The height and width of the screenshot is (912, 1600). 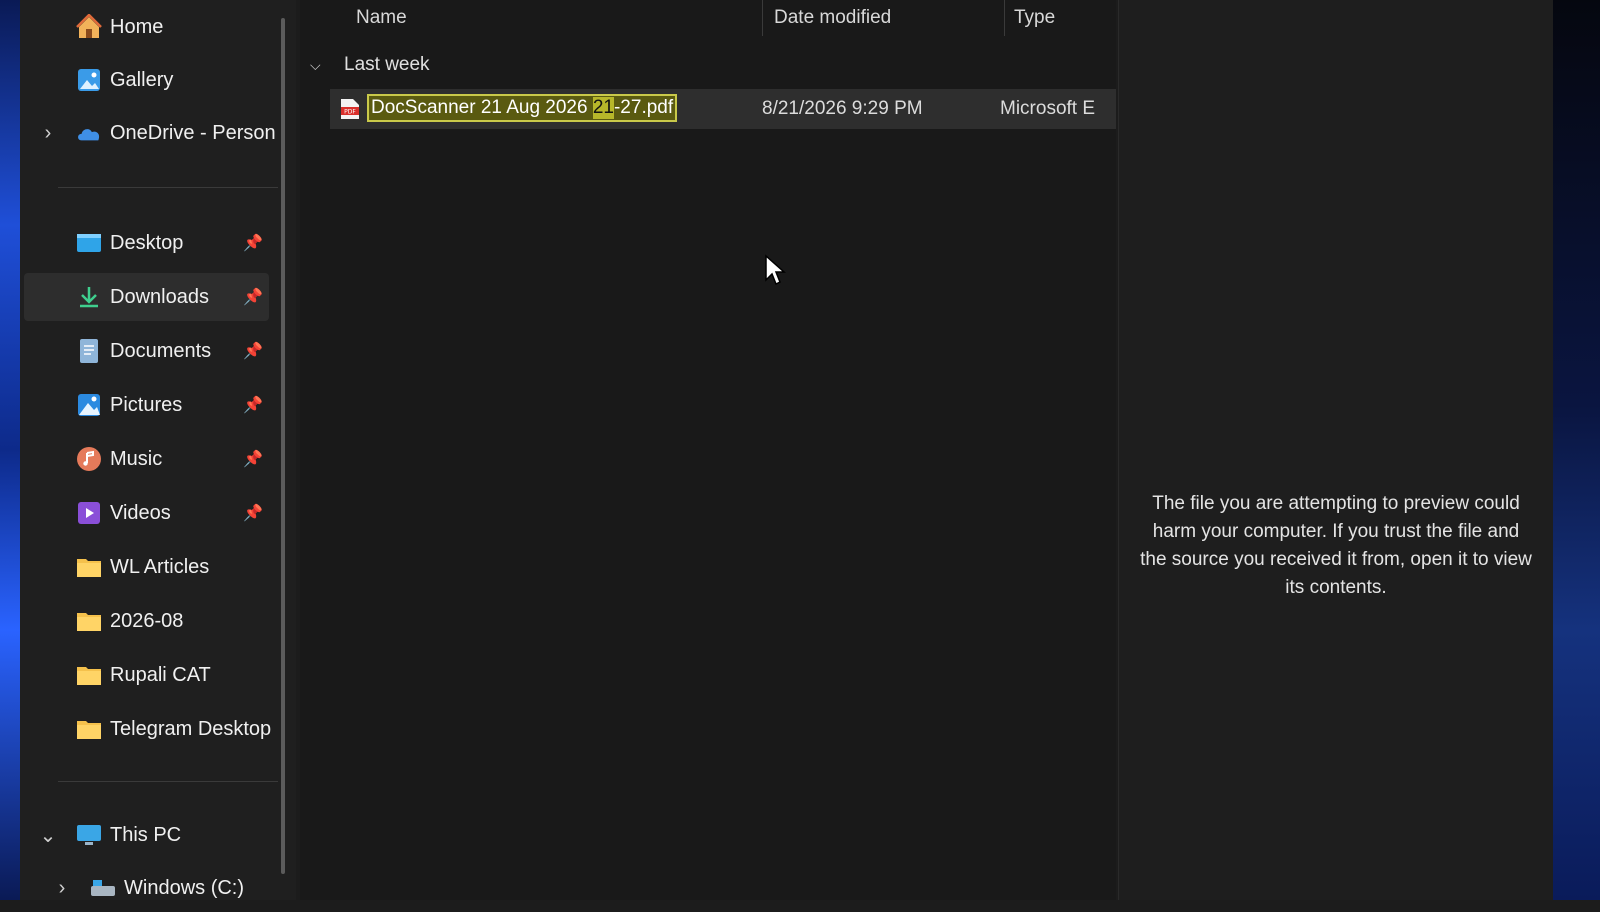 What do you see at coordinates (89, 80) in the screenshot?
I see `gallery-icon` at bounding box center [89, 80].